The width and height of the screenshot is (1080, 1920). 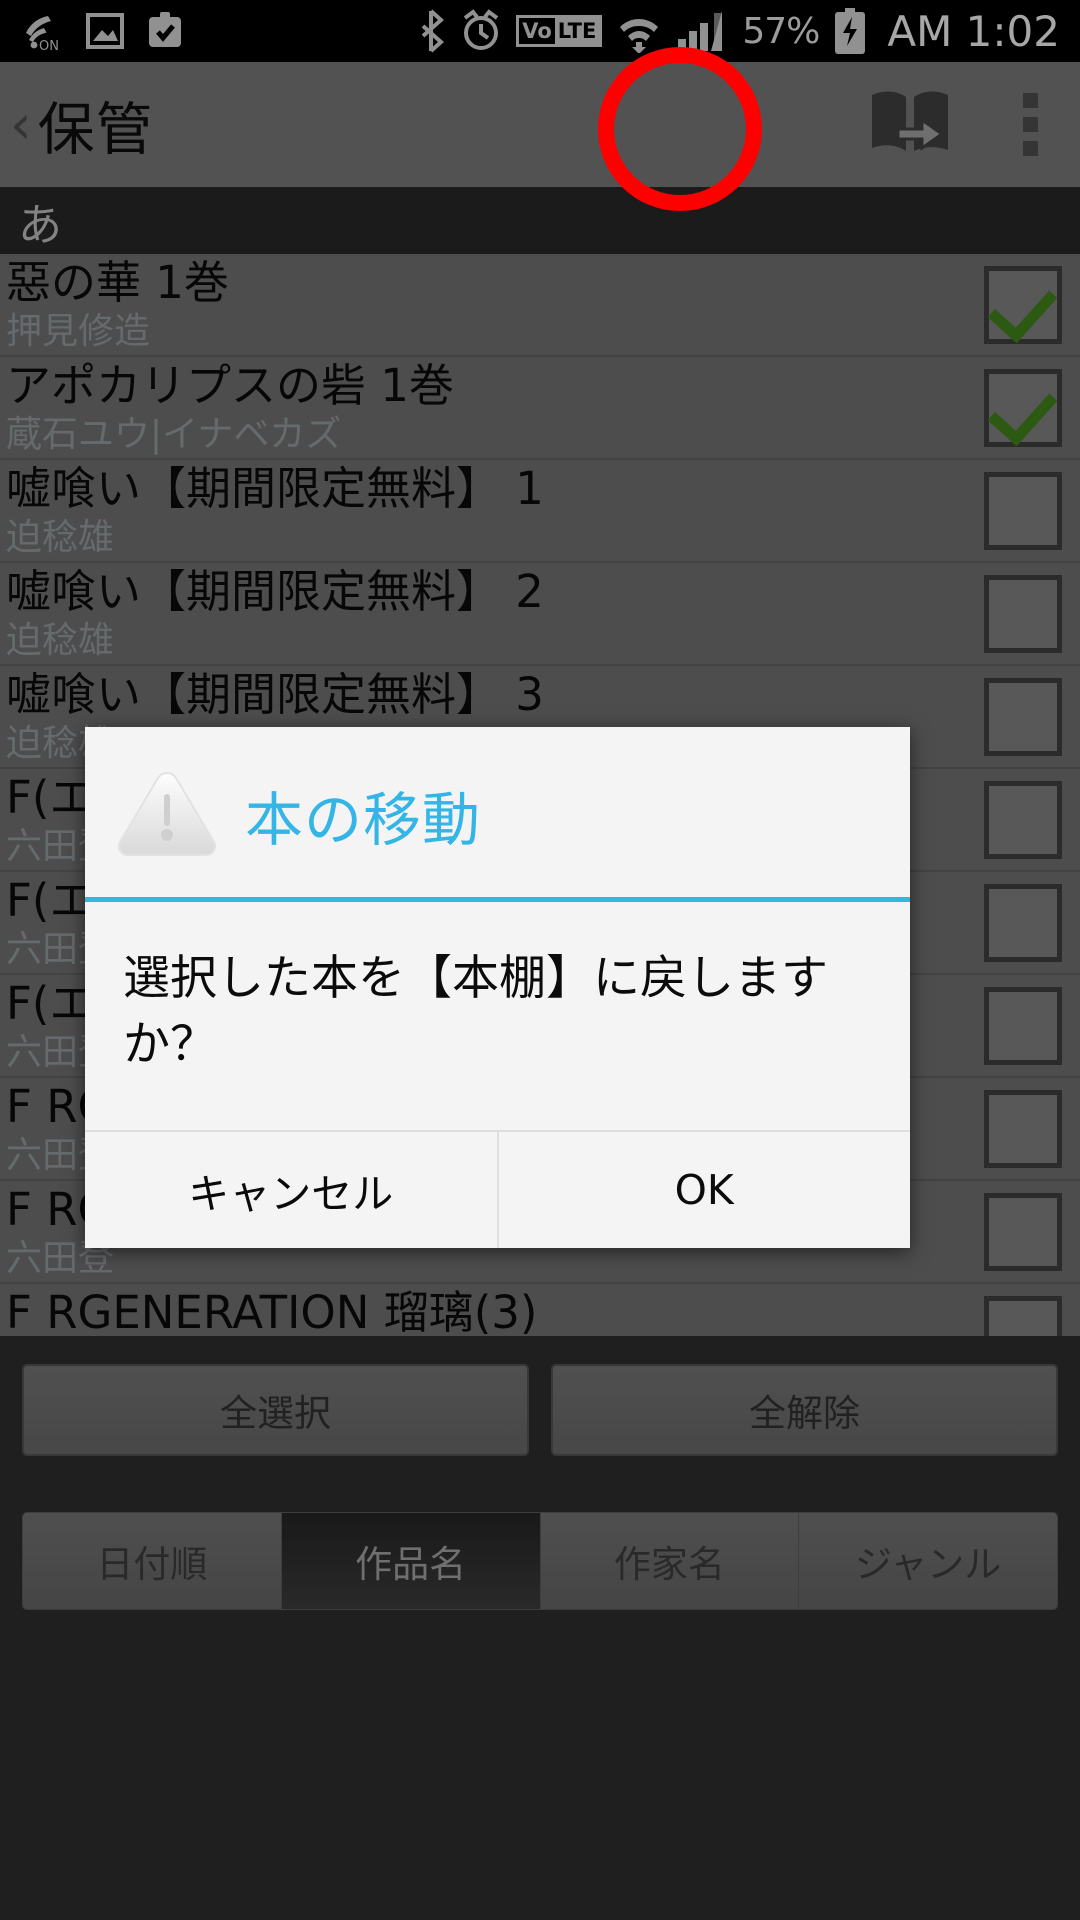 I want to click on dialog-ok-button: OK, so click(x=705, y=1190).